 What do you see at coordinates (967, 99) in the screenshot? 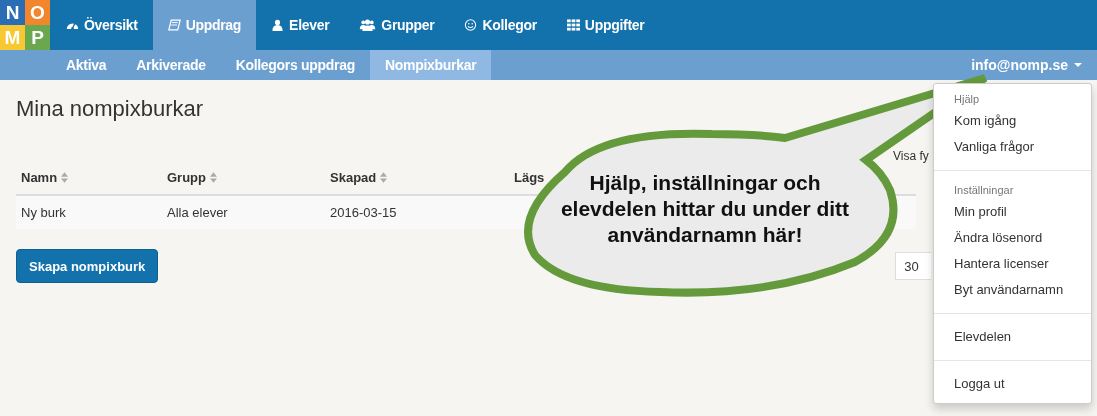
I see `menu-section-header: Hjälp` at bounding box center [967, 99].